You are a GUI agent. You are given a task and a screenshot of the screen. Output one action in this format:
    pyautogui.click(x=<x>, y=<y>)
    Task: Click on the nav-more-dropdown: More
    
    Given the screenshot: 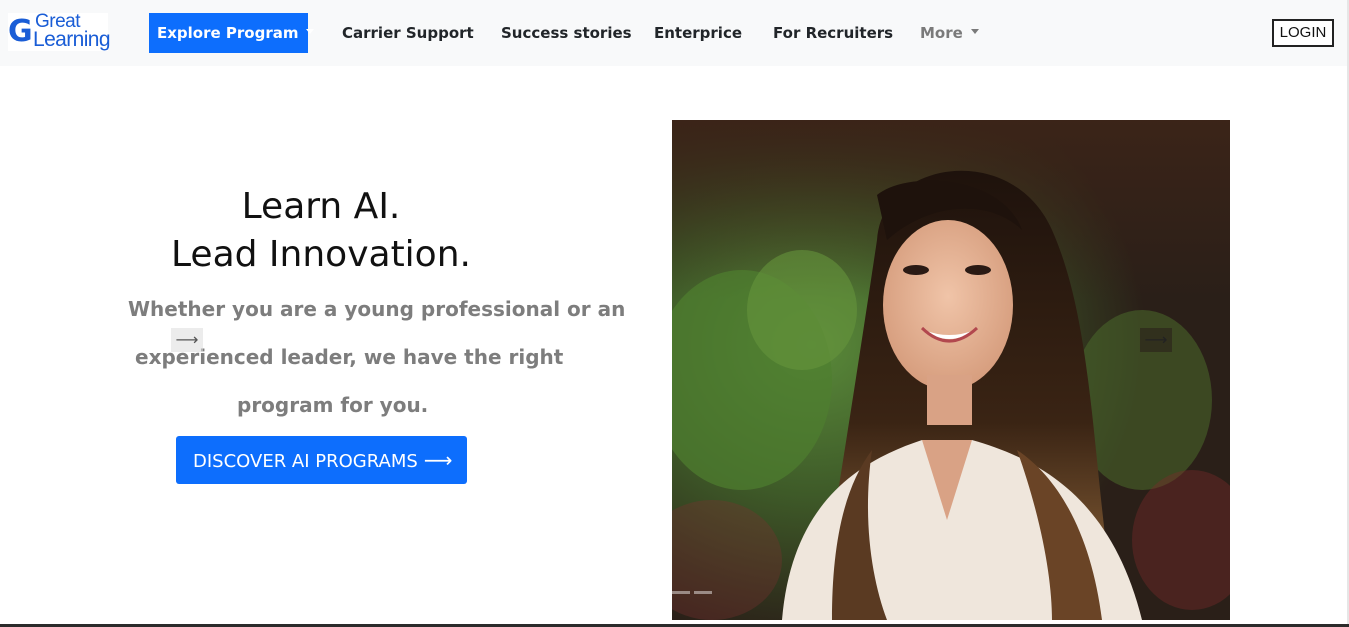 What is the action you would take?
    pyautogui.click(x=949, y=33)
    